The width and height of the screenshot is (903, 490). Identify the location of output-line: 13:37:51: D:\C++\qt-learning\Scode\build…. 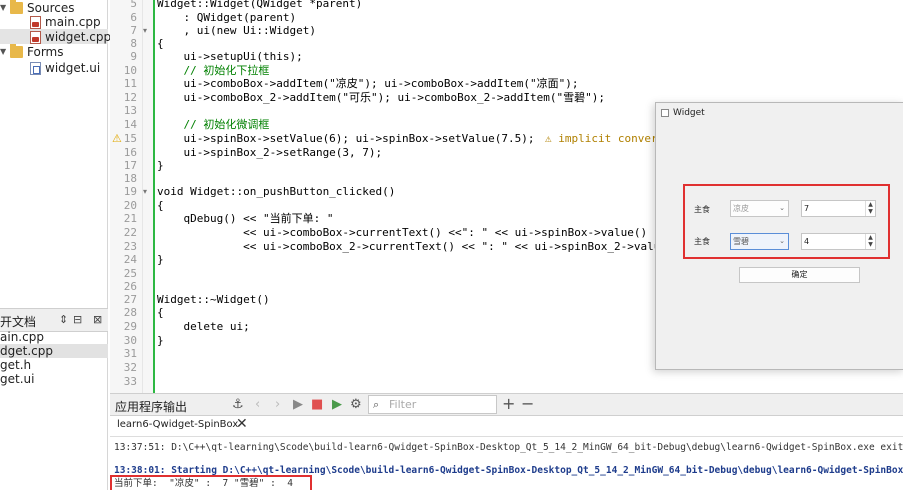
(508, 447).